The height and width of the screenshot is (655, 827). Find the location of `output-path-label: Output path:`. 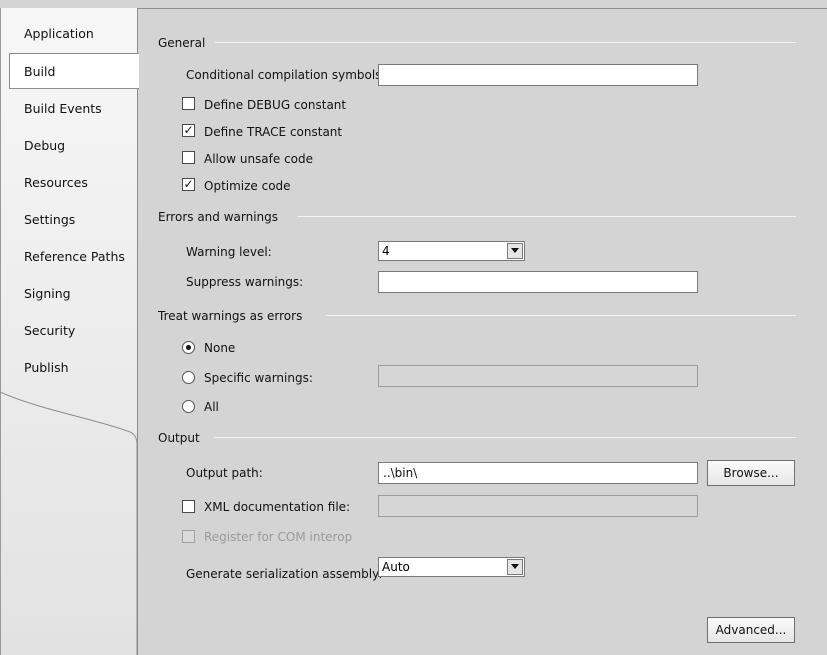

output-path-label: Output path: is located at coordinates (224, 473).